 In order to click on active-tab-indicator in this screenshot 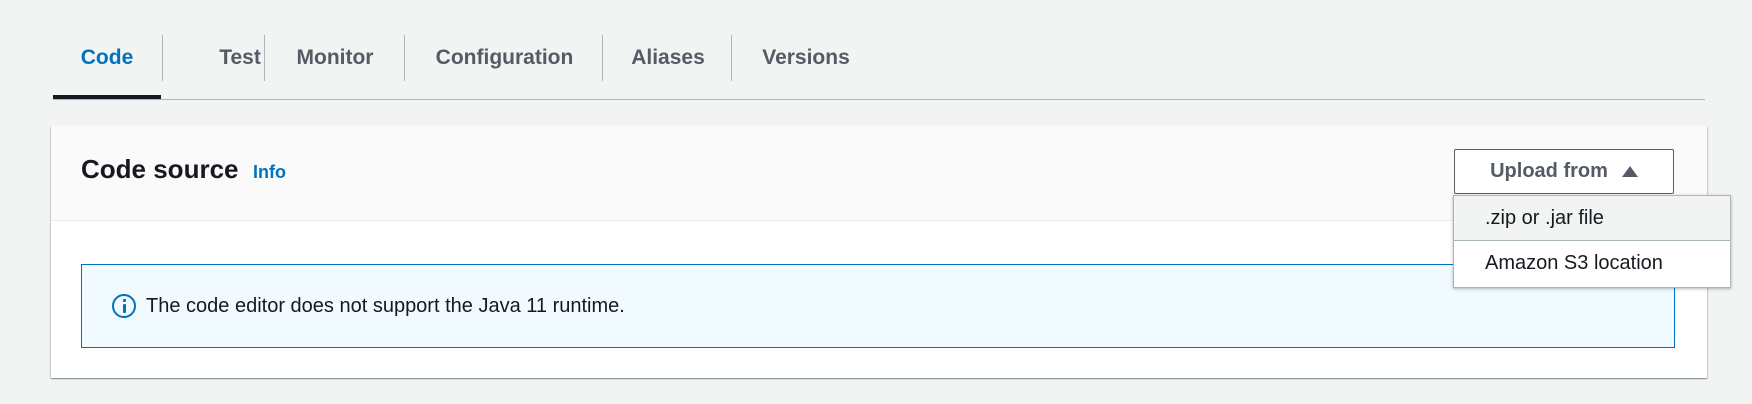, I will do `click(107, 97)`.